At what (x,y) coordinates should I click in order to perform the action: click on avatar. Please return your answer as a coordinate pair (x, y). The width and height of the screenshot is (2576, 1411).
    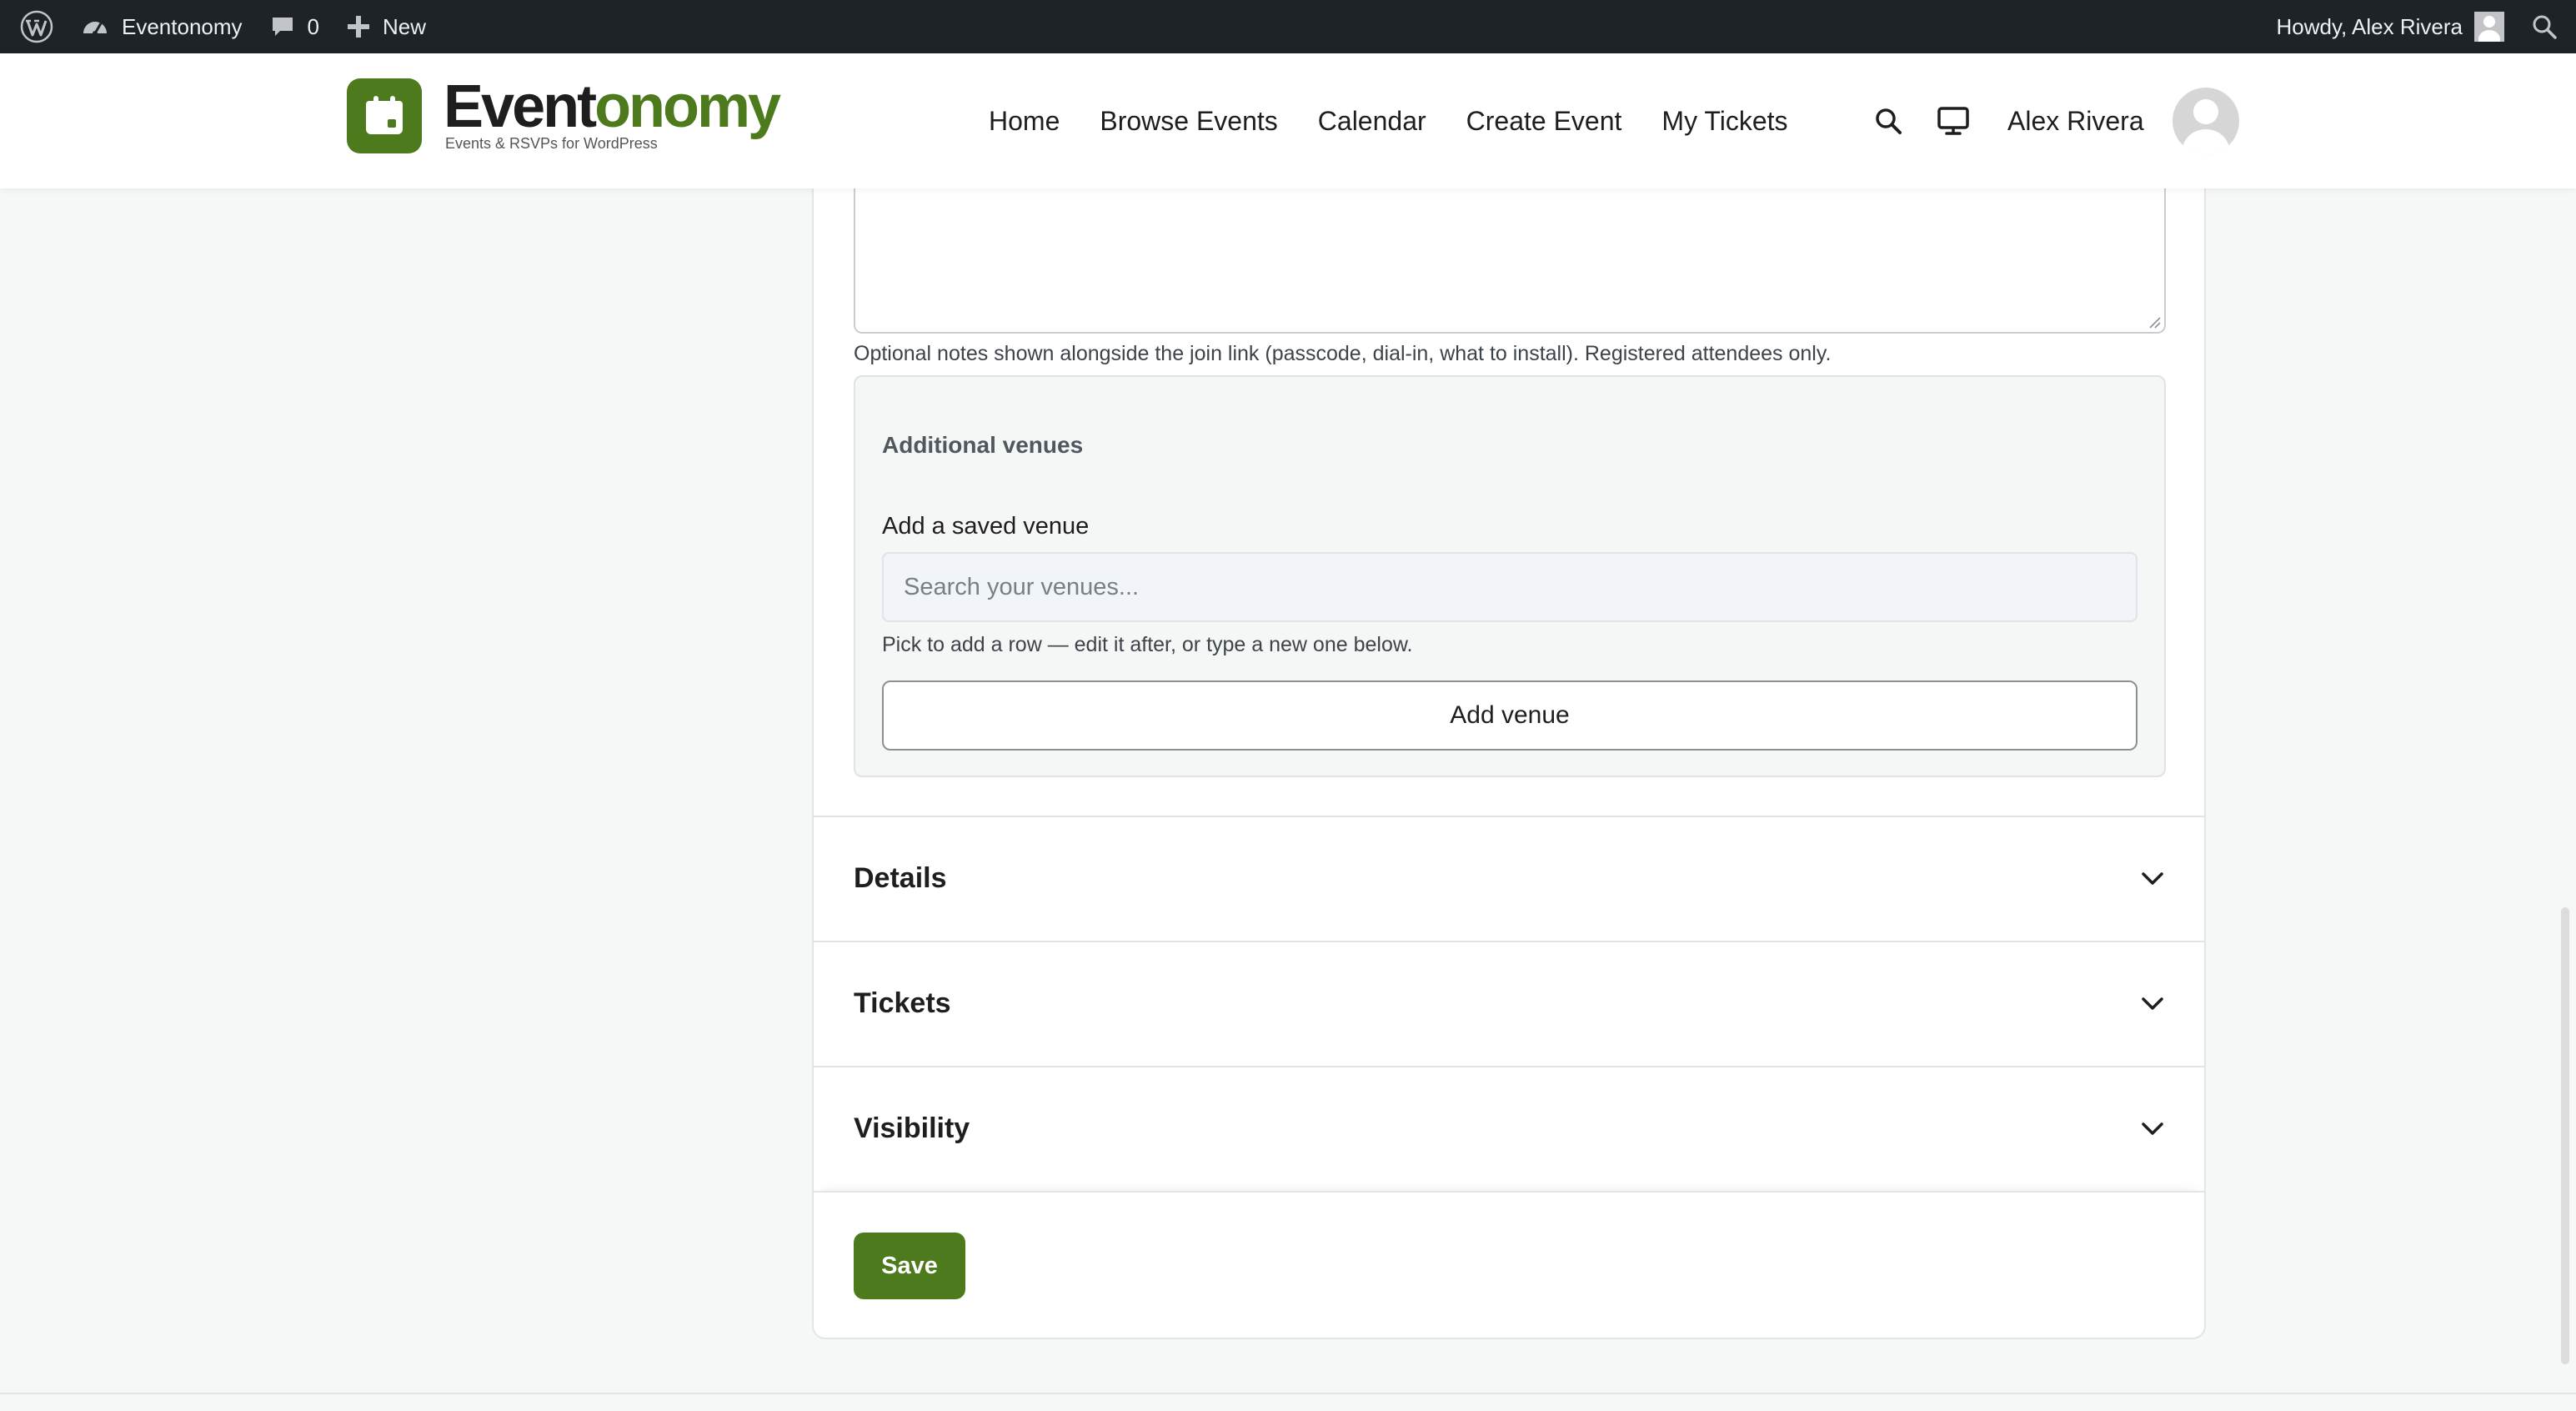
    Looking at the image, I should click on (2206, 121).